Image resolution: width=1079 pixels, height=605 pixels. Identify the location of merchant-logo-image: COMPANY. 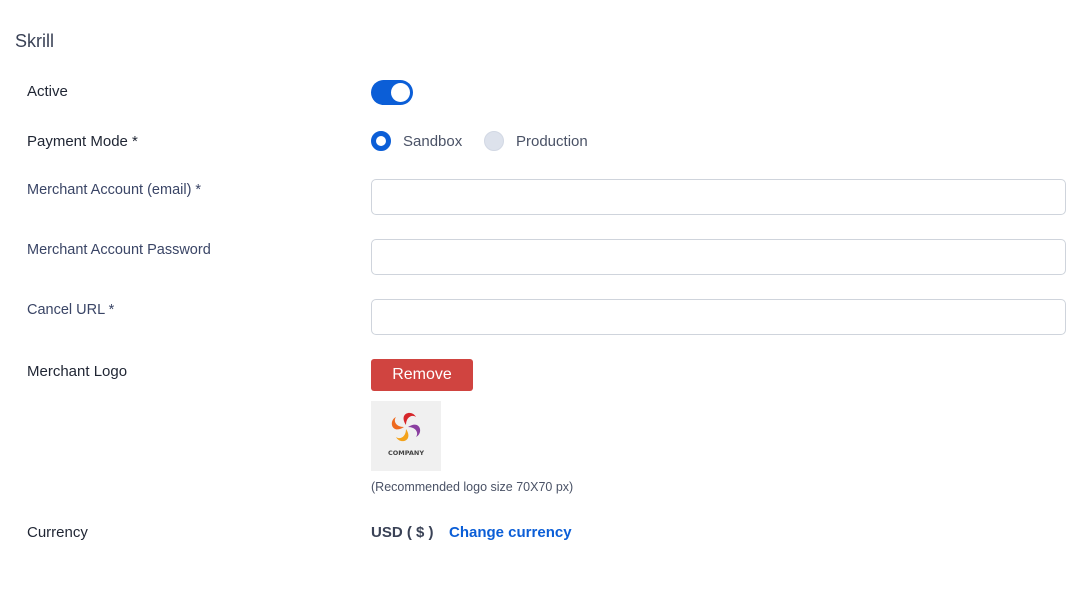
(406, 436).